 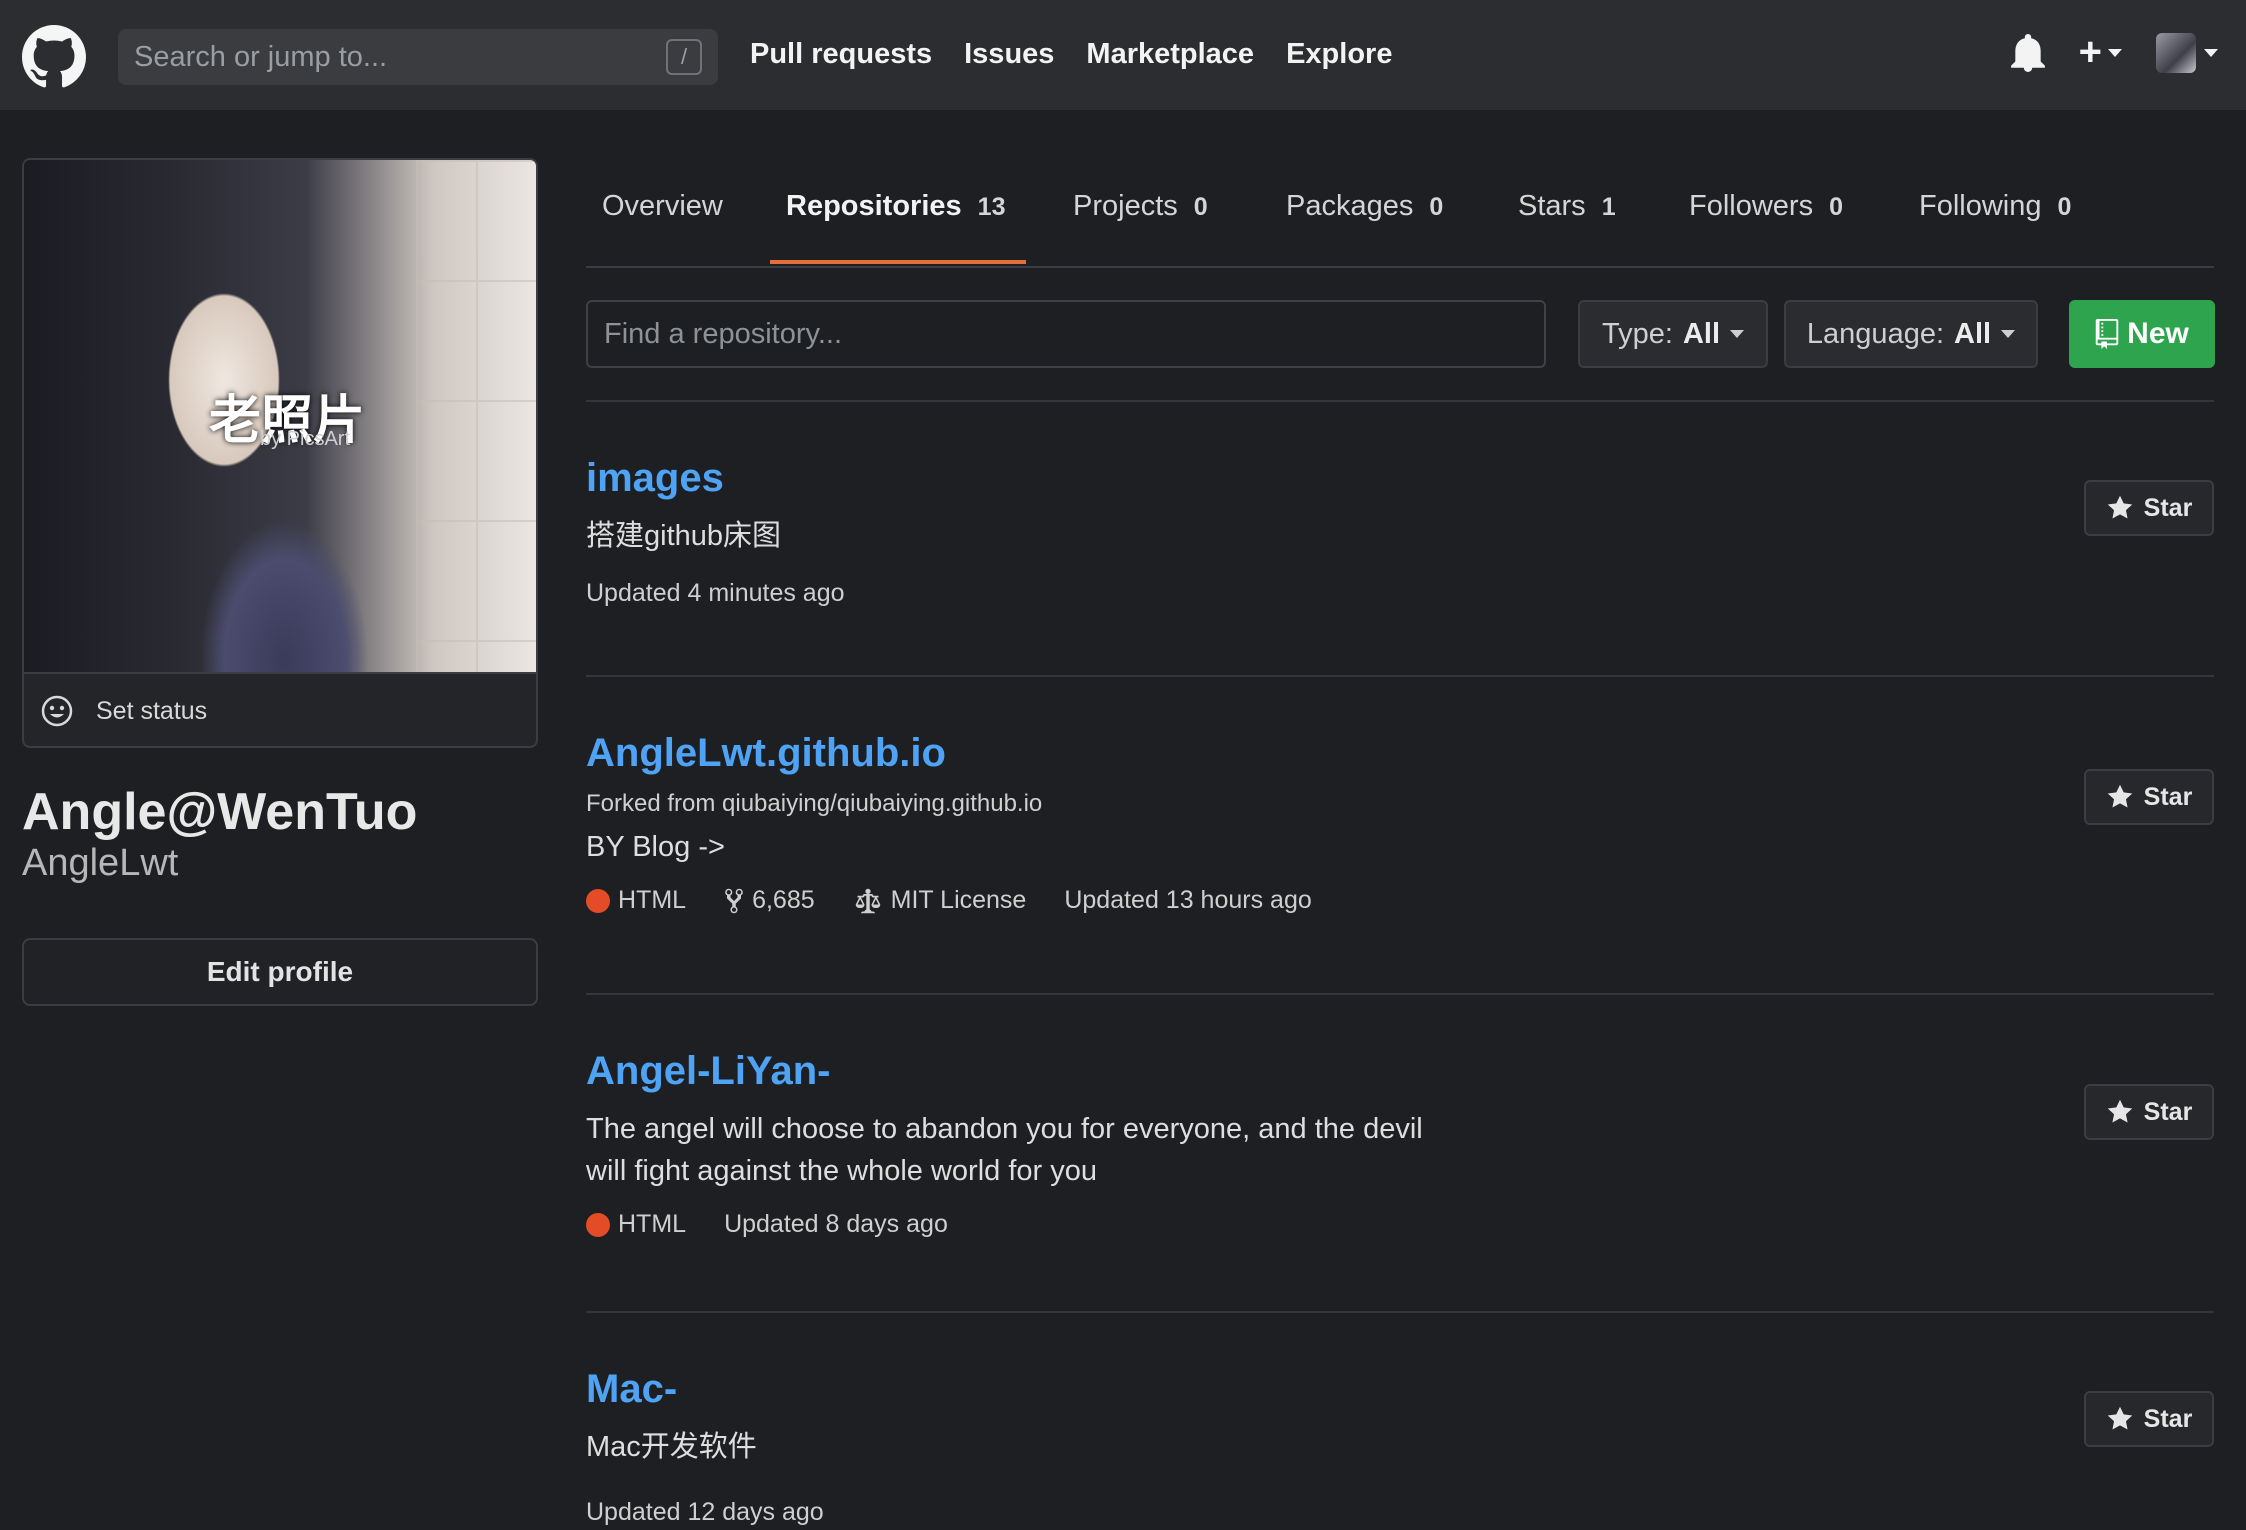 What do you see at coordinates (1567, 206) in the screenshot?
I see `tab-stars: Stars 1` at bounding box center [1567, 206].